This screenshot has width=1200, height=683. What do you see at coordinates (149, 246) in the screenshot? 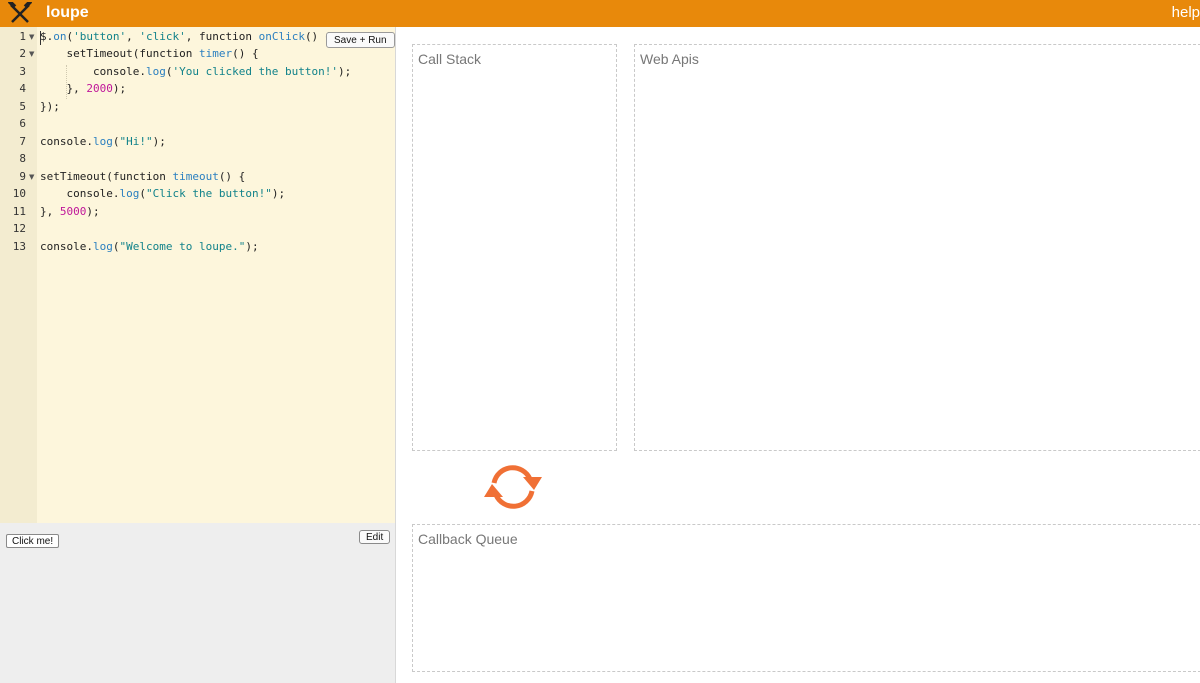
I see `code-line: console.log("Welcome to loupe.");` at bounding box center [149, 246].